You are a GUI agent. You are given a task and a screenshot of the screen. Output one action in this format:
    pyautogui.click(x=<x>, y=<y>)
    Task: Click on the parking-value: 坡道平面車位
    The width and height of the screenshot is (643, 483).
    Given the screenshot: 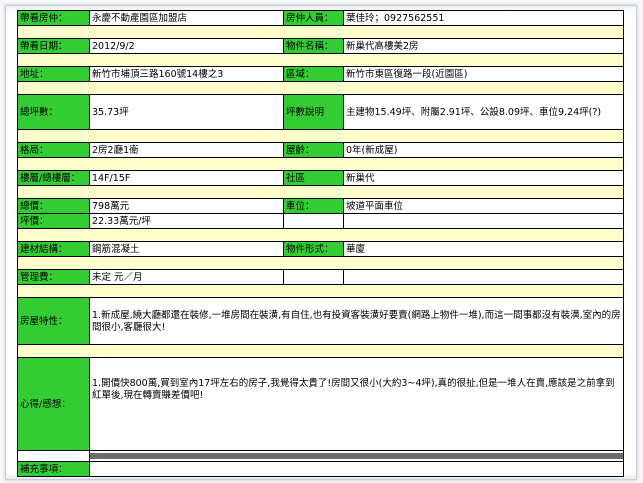 What is the action you would take?
    pyautogui.click(x=483, y=206)
    